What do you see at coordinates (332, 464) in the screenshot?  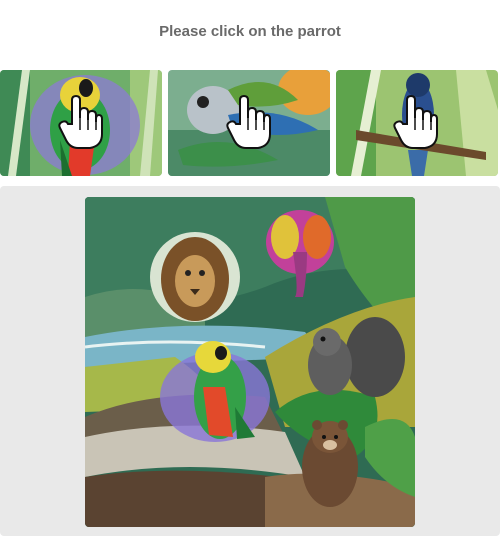 I see `bear-tile` at bounding box center [332, 464].